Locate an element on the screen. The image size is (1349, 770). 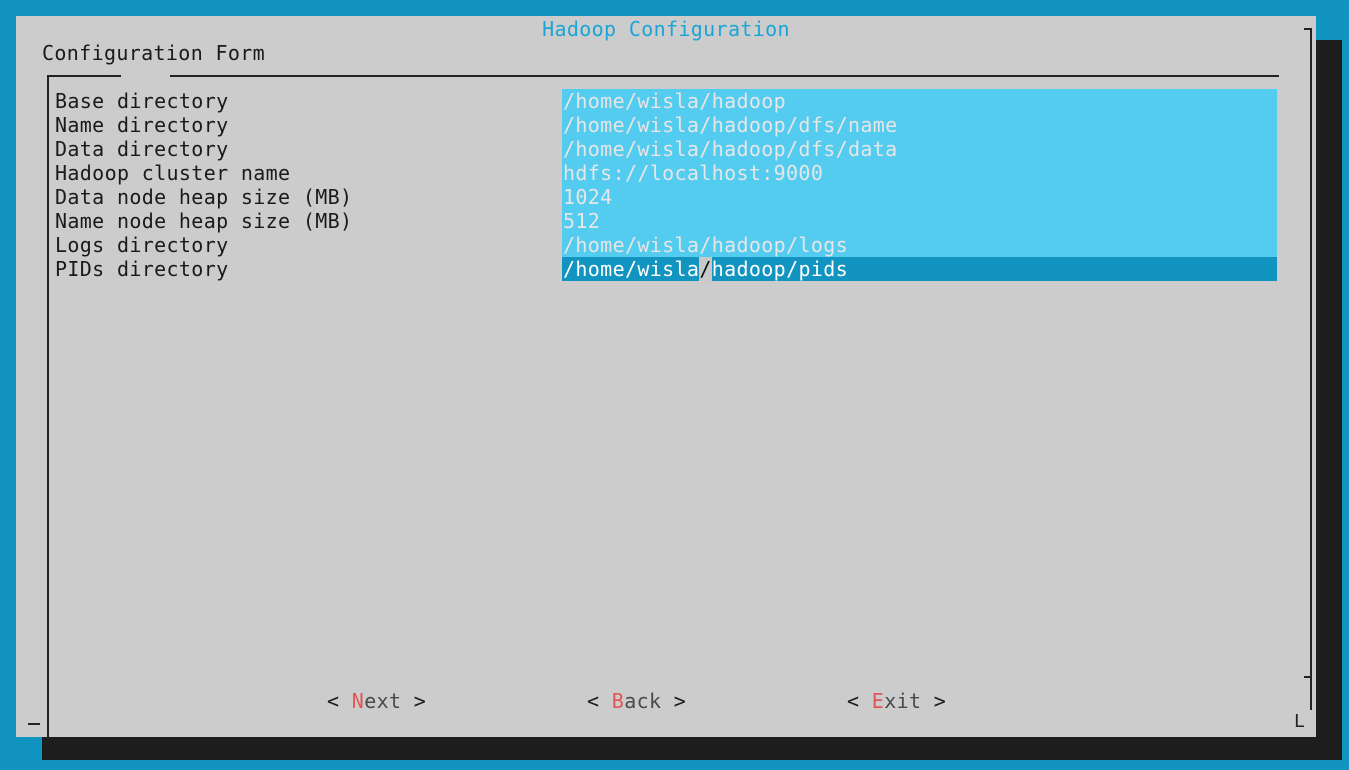
button-bar: < Next > < Back > < Exit > is located at coordinates (666, 701).